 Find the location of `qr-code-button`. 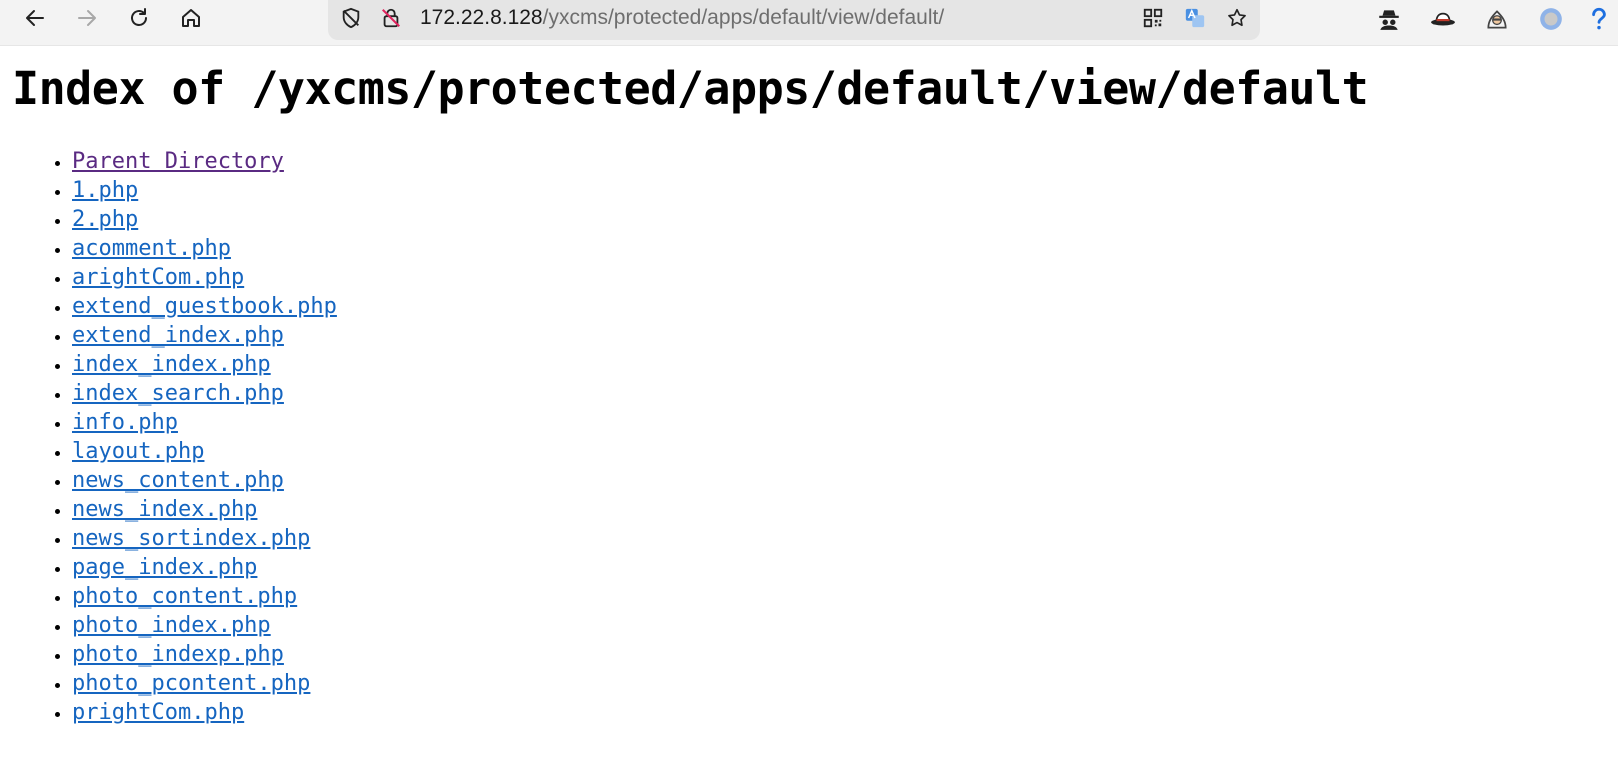

qr-code-button is located at coordinates (1153, 18).